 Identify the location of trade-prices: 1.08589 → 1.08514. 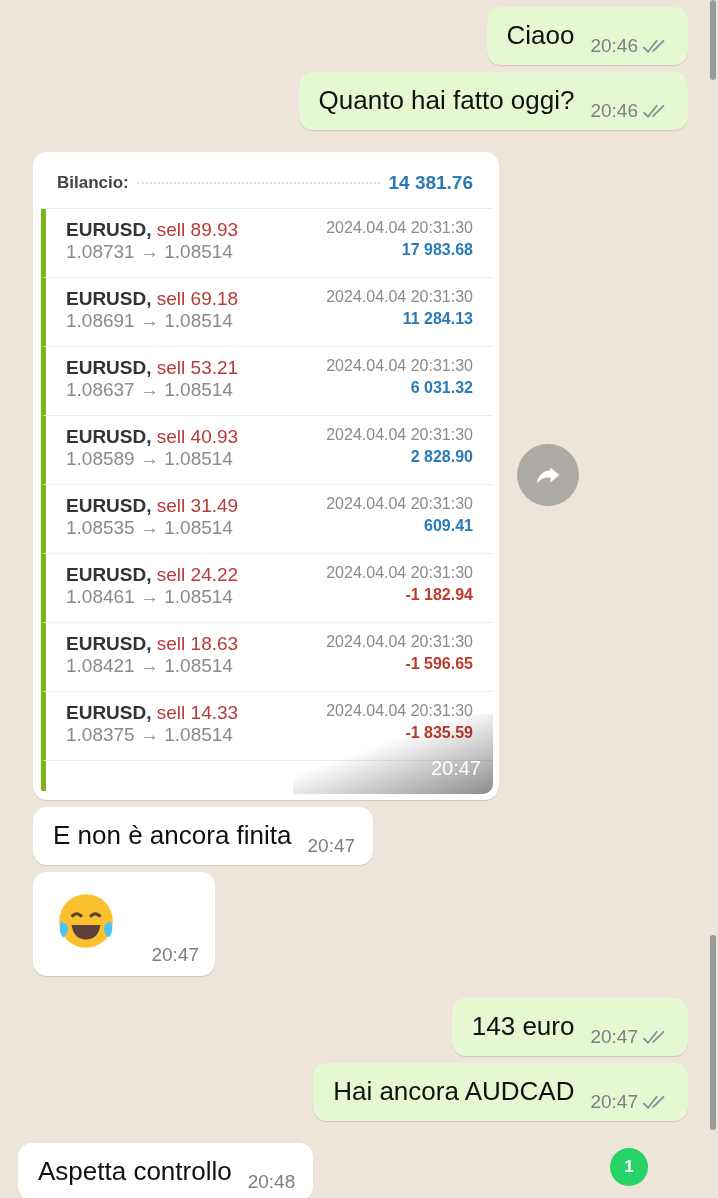
(150, 459).